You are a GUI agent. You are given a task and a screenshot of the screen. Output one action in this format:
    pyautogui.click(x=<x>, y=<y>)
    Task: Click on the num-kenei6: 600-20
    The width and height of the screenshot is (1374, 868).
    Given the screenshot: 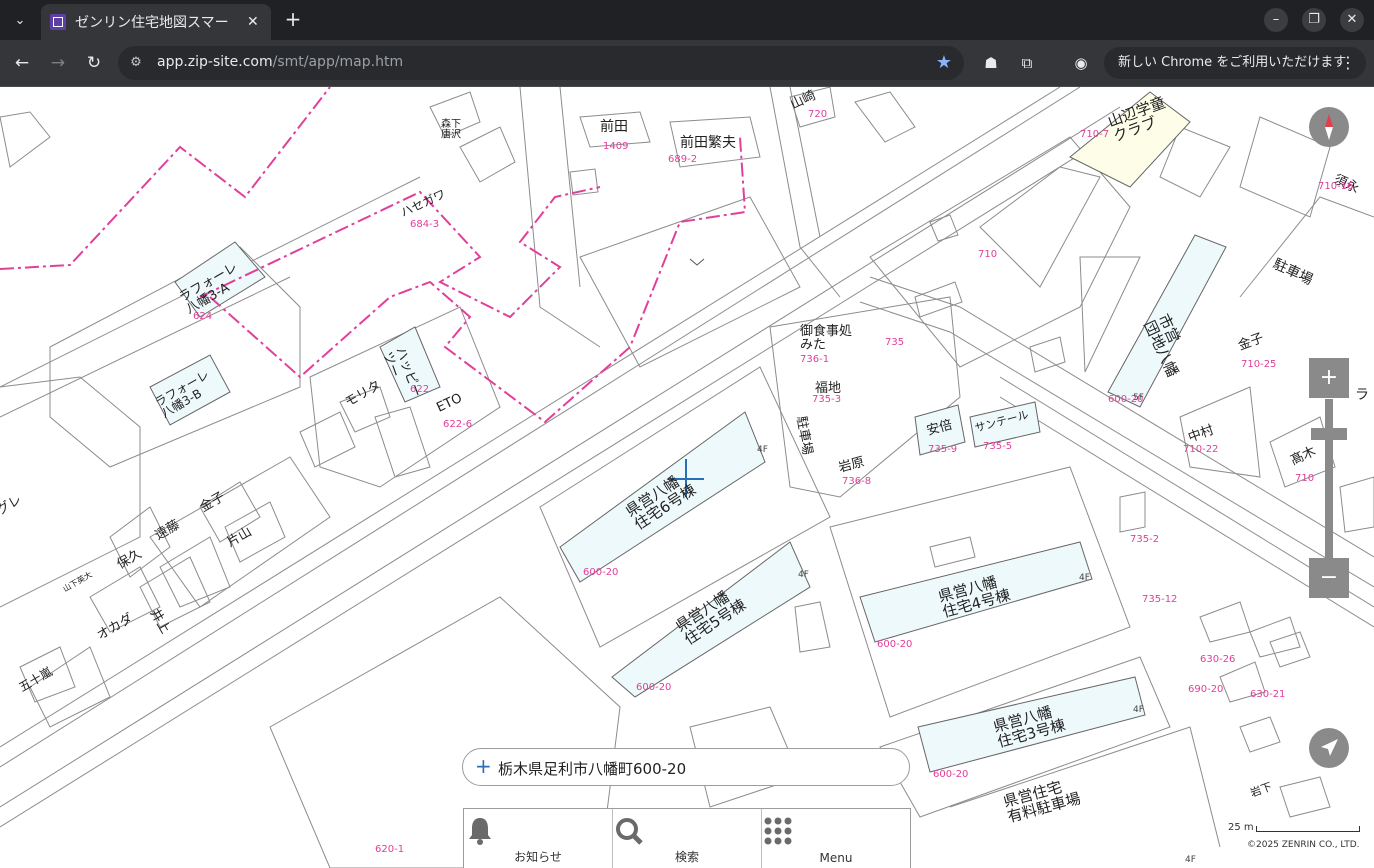 What is the action you would take?
    pyautogui.click(x=600, y=572)
    